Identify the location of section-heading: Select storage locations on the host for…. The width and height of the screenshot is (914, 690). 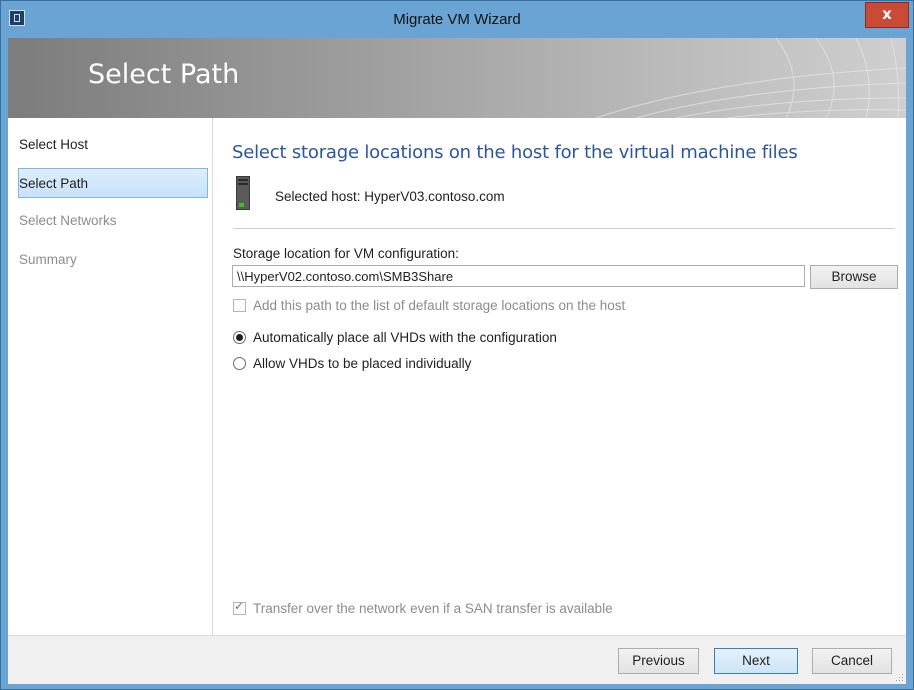
(515, 152).